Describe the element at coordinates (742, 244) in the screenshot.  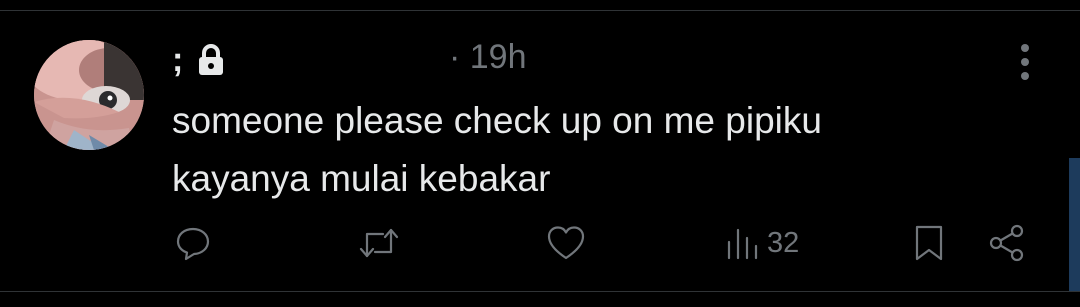
I see `views-bar-chart-icon` at that location.